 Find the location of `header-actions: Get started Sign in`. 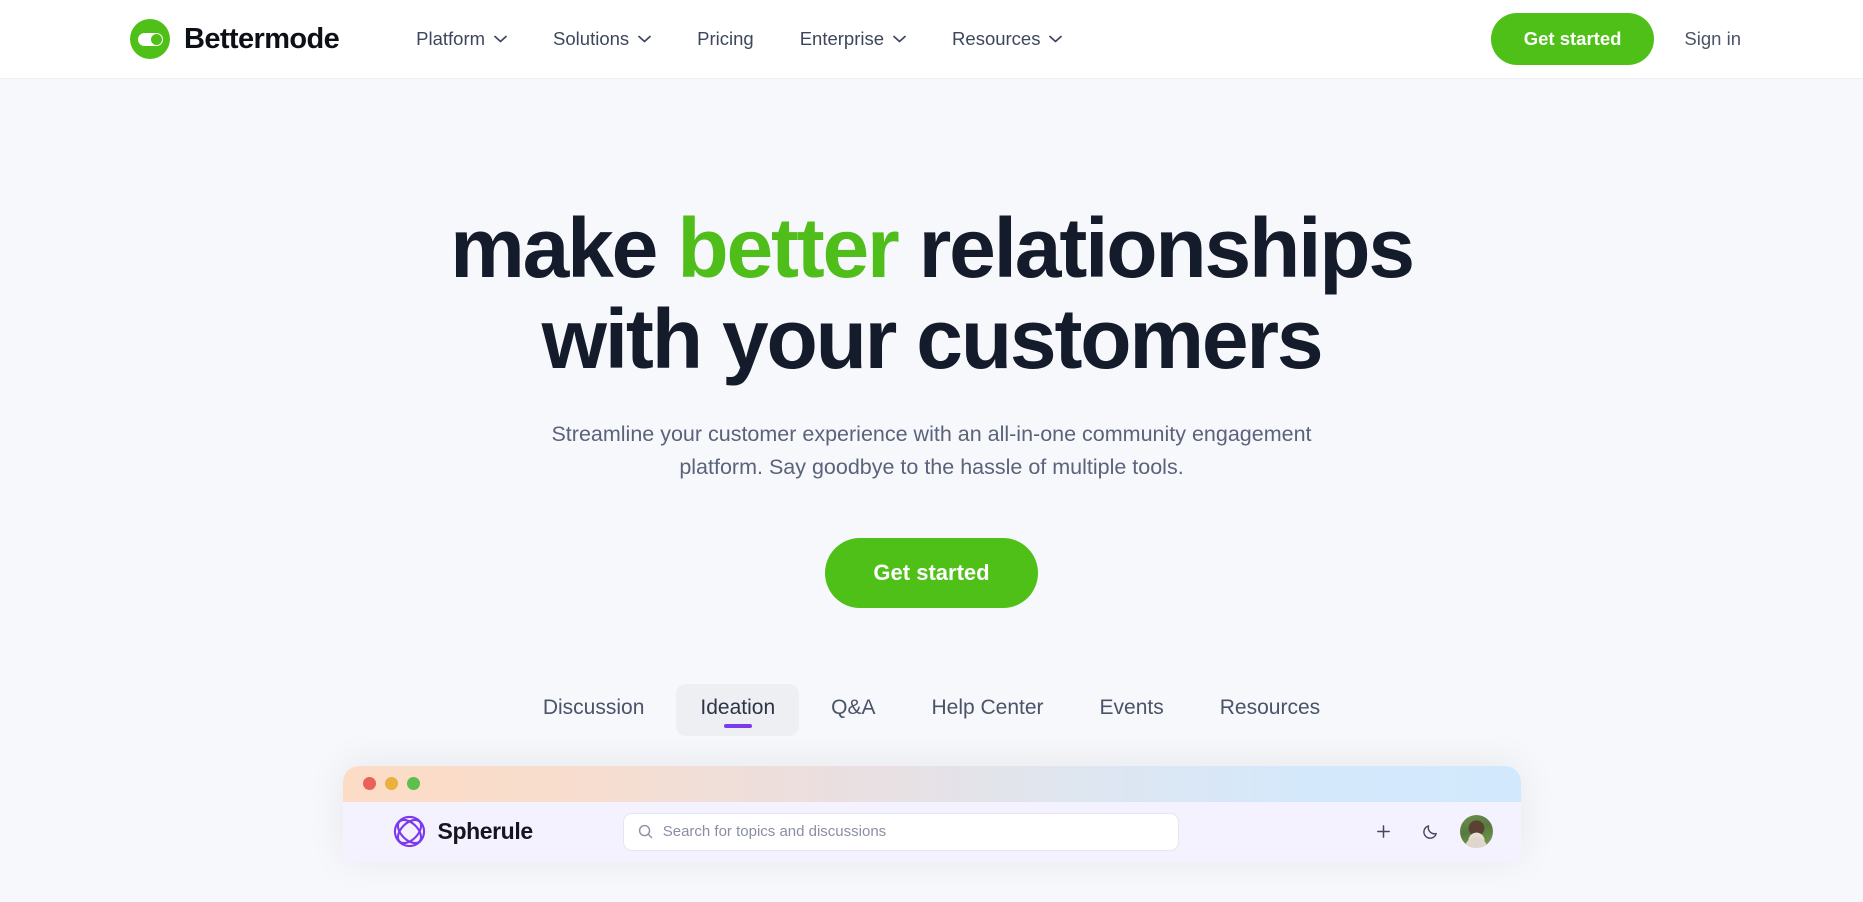

header-actions: Get started Sign in is located at coordinates (1615, 39).